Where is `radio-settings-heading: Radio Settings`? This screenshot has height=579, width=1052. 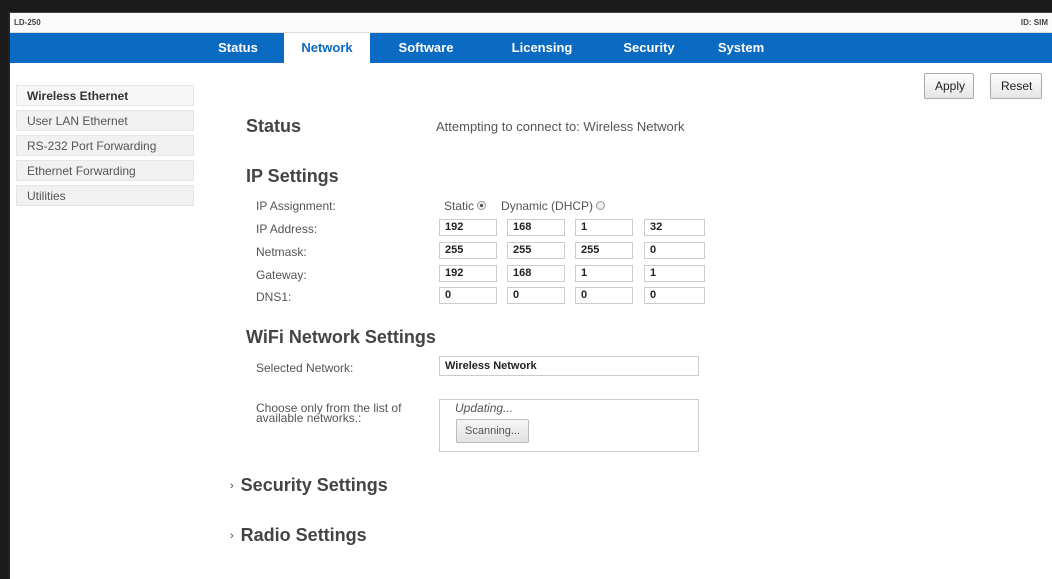 radio-settings-heading: Radio Settings is located at coordinates (303, 535).